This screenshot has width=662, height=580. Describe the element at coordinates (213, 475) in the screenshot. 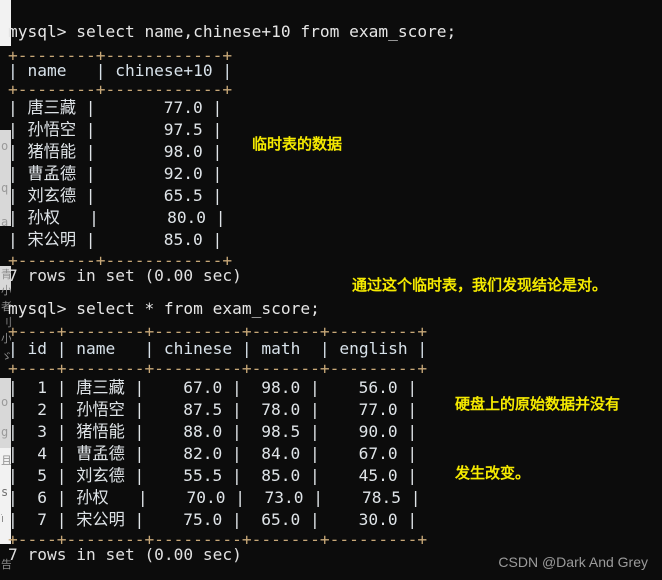

I see `table-row: | 5 | 刘玄德 | 55.5 | 85.0 | 45.0 |` at that location.